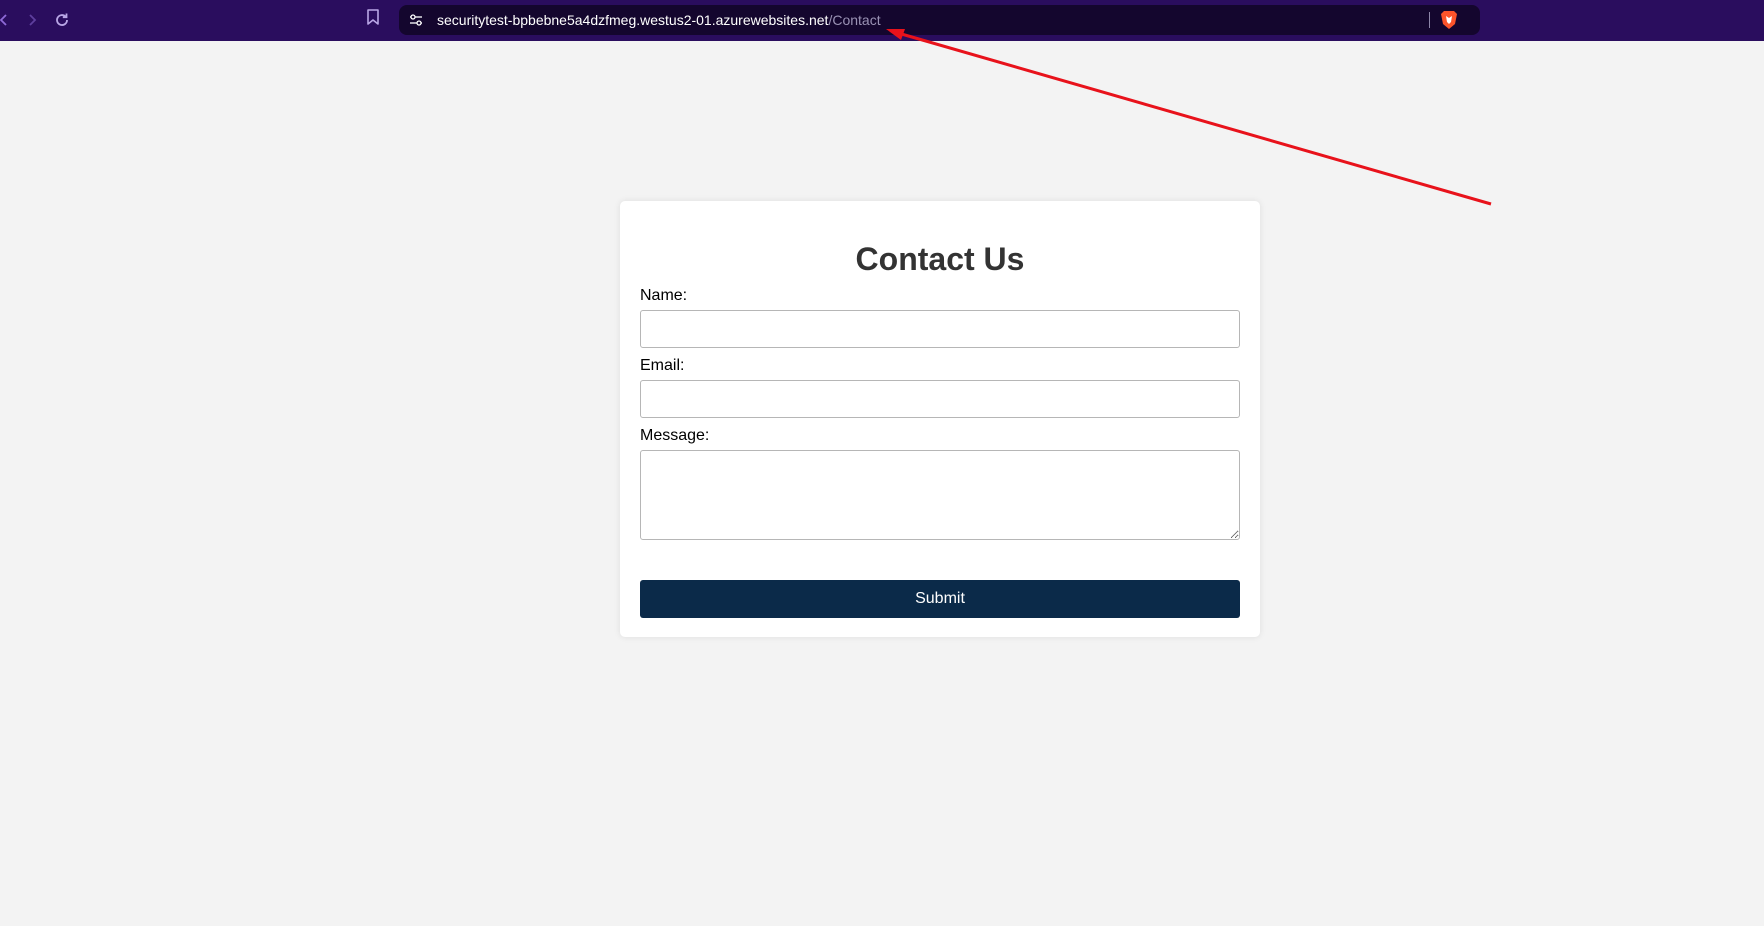 The image size is (1764, 926). What do you see at coordinates (1449, 20) in the screenshot?
I see `brave-shield-icon` at bounding box center [1449, 20].